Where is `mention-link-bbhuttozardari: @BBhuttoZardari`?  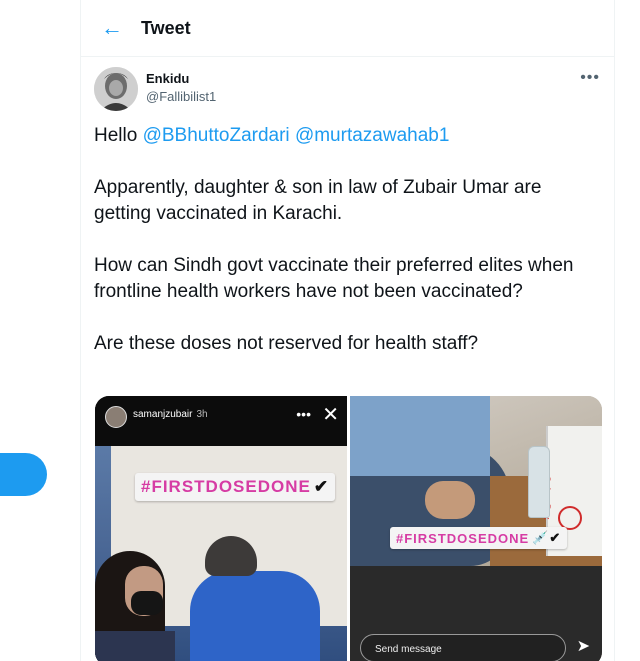 mention-link-bbhuttozardari: @BBhuttoZardari is located at coordinates (216, 135).